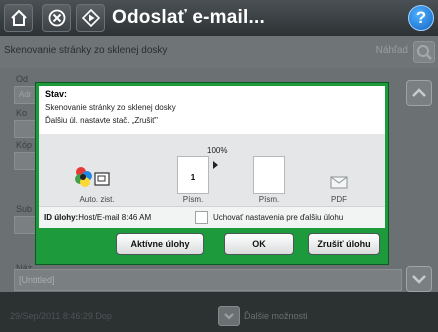 This screenshot has width=438, height=332. I want to click on magnifier-icon, so click(424, 52).